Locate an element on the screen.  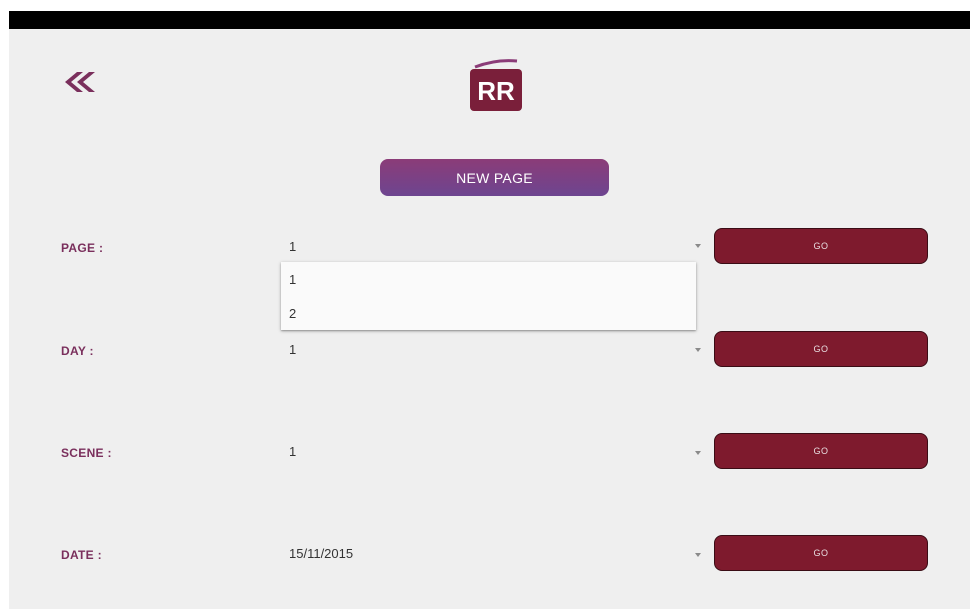
logo-text: RR is located at coordinates (496, 91).